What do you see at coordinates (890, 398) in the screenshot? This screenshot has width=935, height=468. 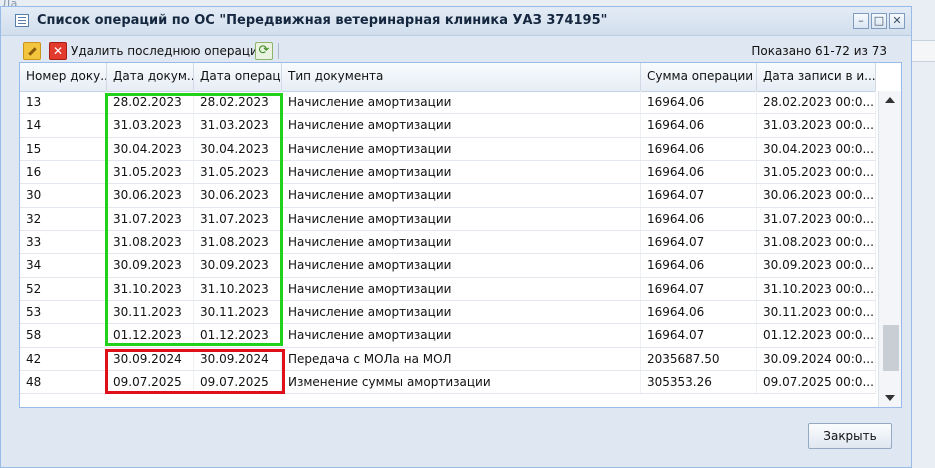 I see `scroll-down-icon` at bounding box center [890, 398].